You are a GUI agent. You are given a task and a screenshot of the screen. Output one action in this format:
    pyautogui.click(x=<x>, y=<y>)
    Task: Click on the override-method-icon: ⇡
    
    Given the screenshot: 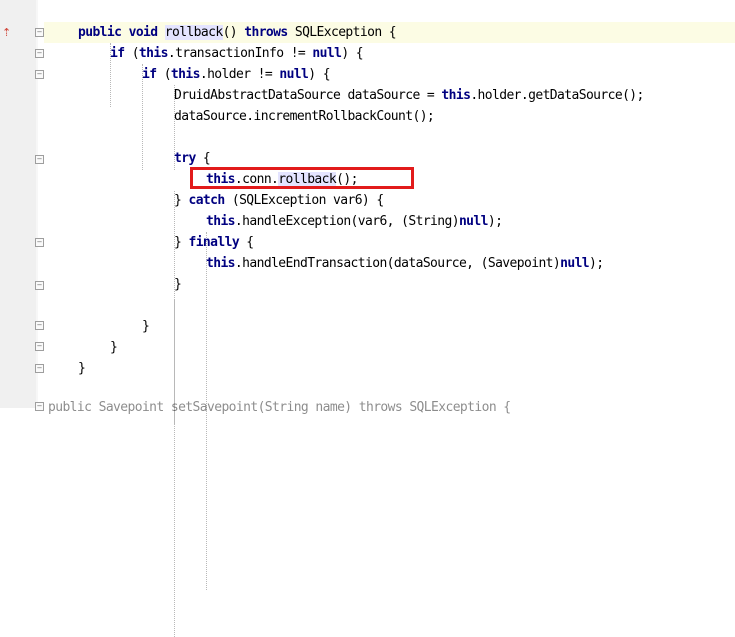 What is the action you would take?
    pyautogui.click(x=7, y=33)
    